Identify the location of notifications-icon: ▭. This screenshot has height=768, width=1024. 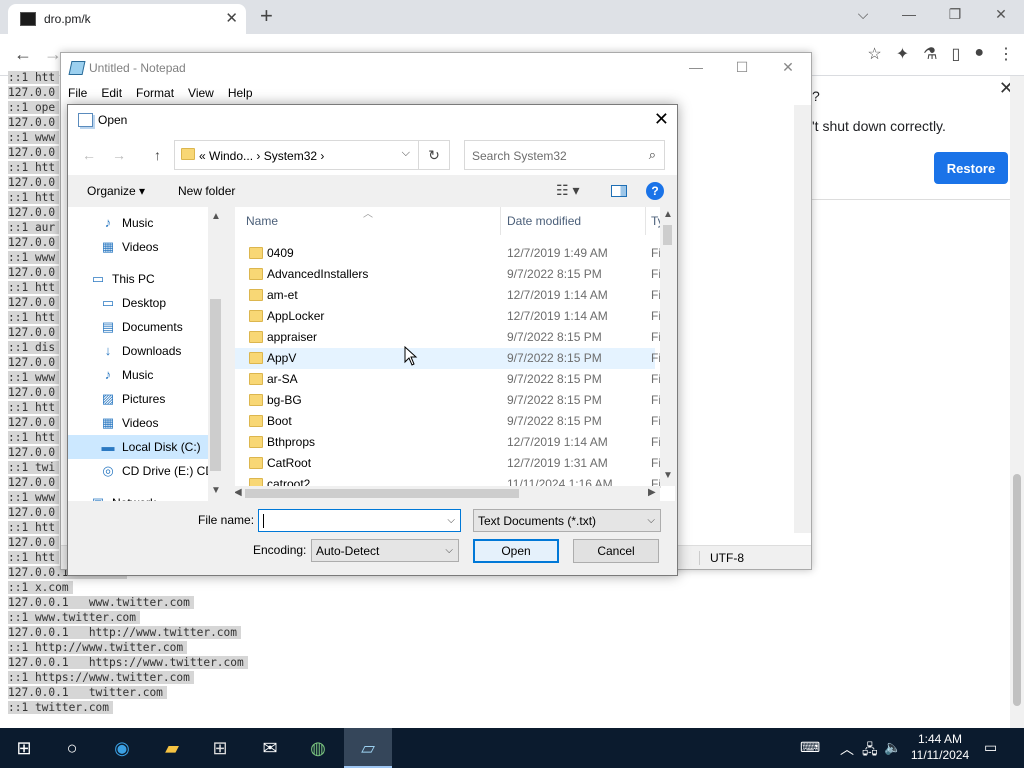
(990, 747).